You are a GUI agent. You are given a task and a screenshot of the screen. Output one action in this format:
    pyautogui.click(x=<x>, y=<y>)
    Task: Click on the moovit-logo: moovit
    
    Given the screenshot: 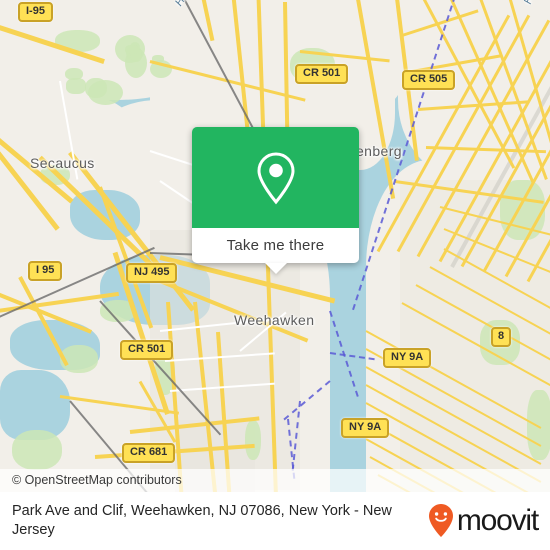 What is the action you would take?
    pyautogui.click(x=483, y=521)
    